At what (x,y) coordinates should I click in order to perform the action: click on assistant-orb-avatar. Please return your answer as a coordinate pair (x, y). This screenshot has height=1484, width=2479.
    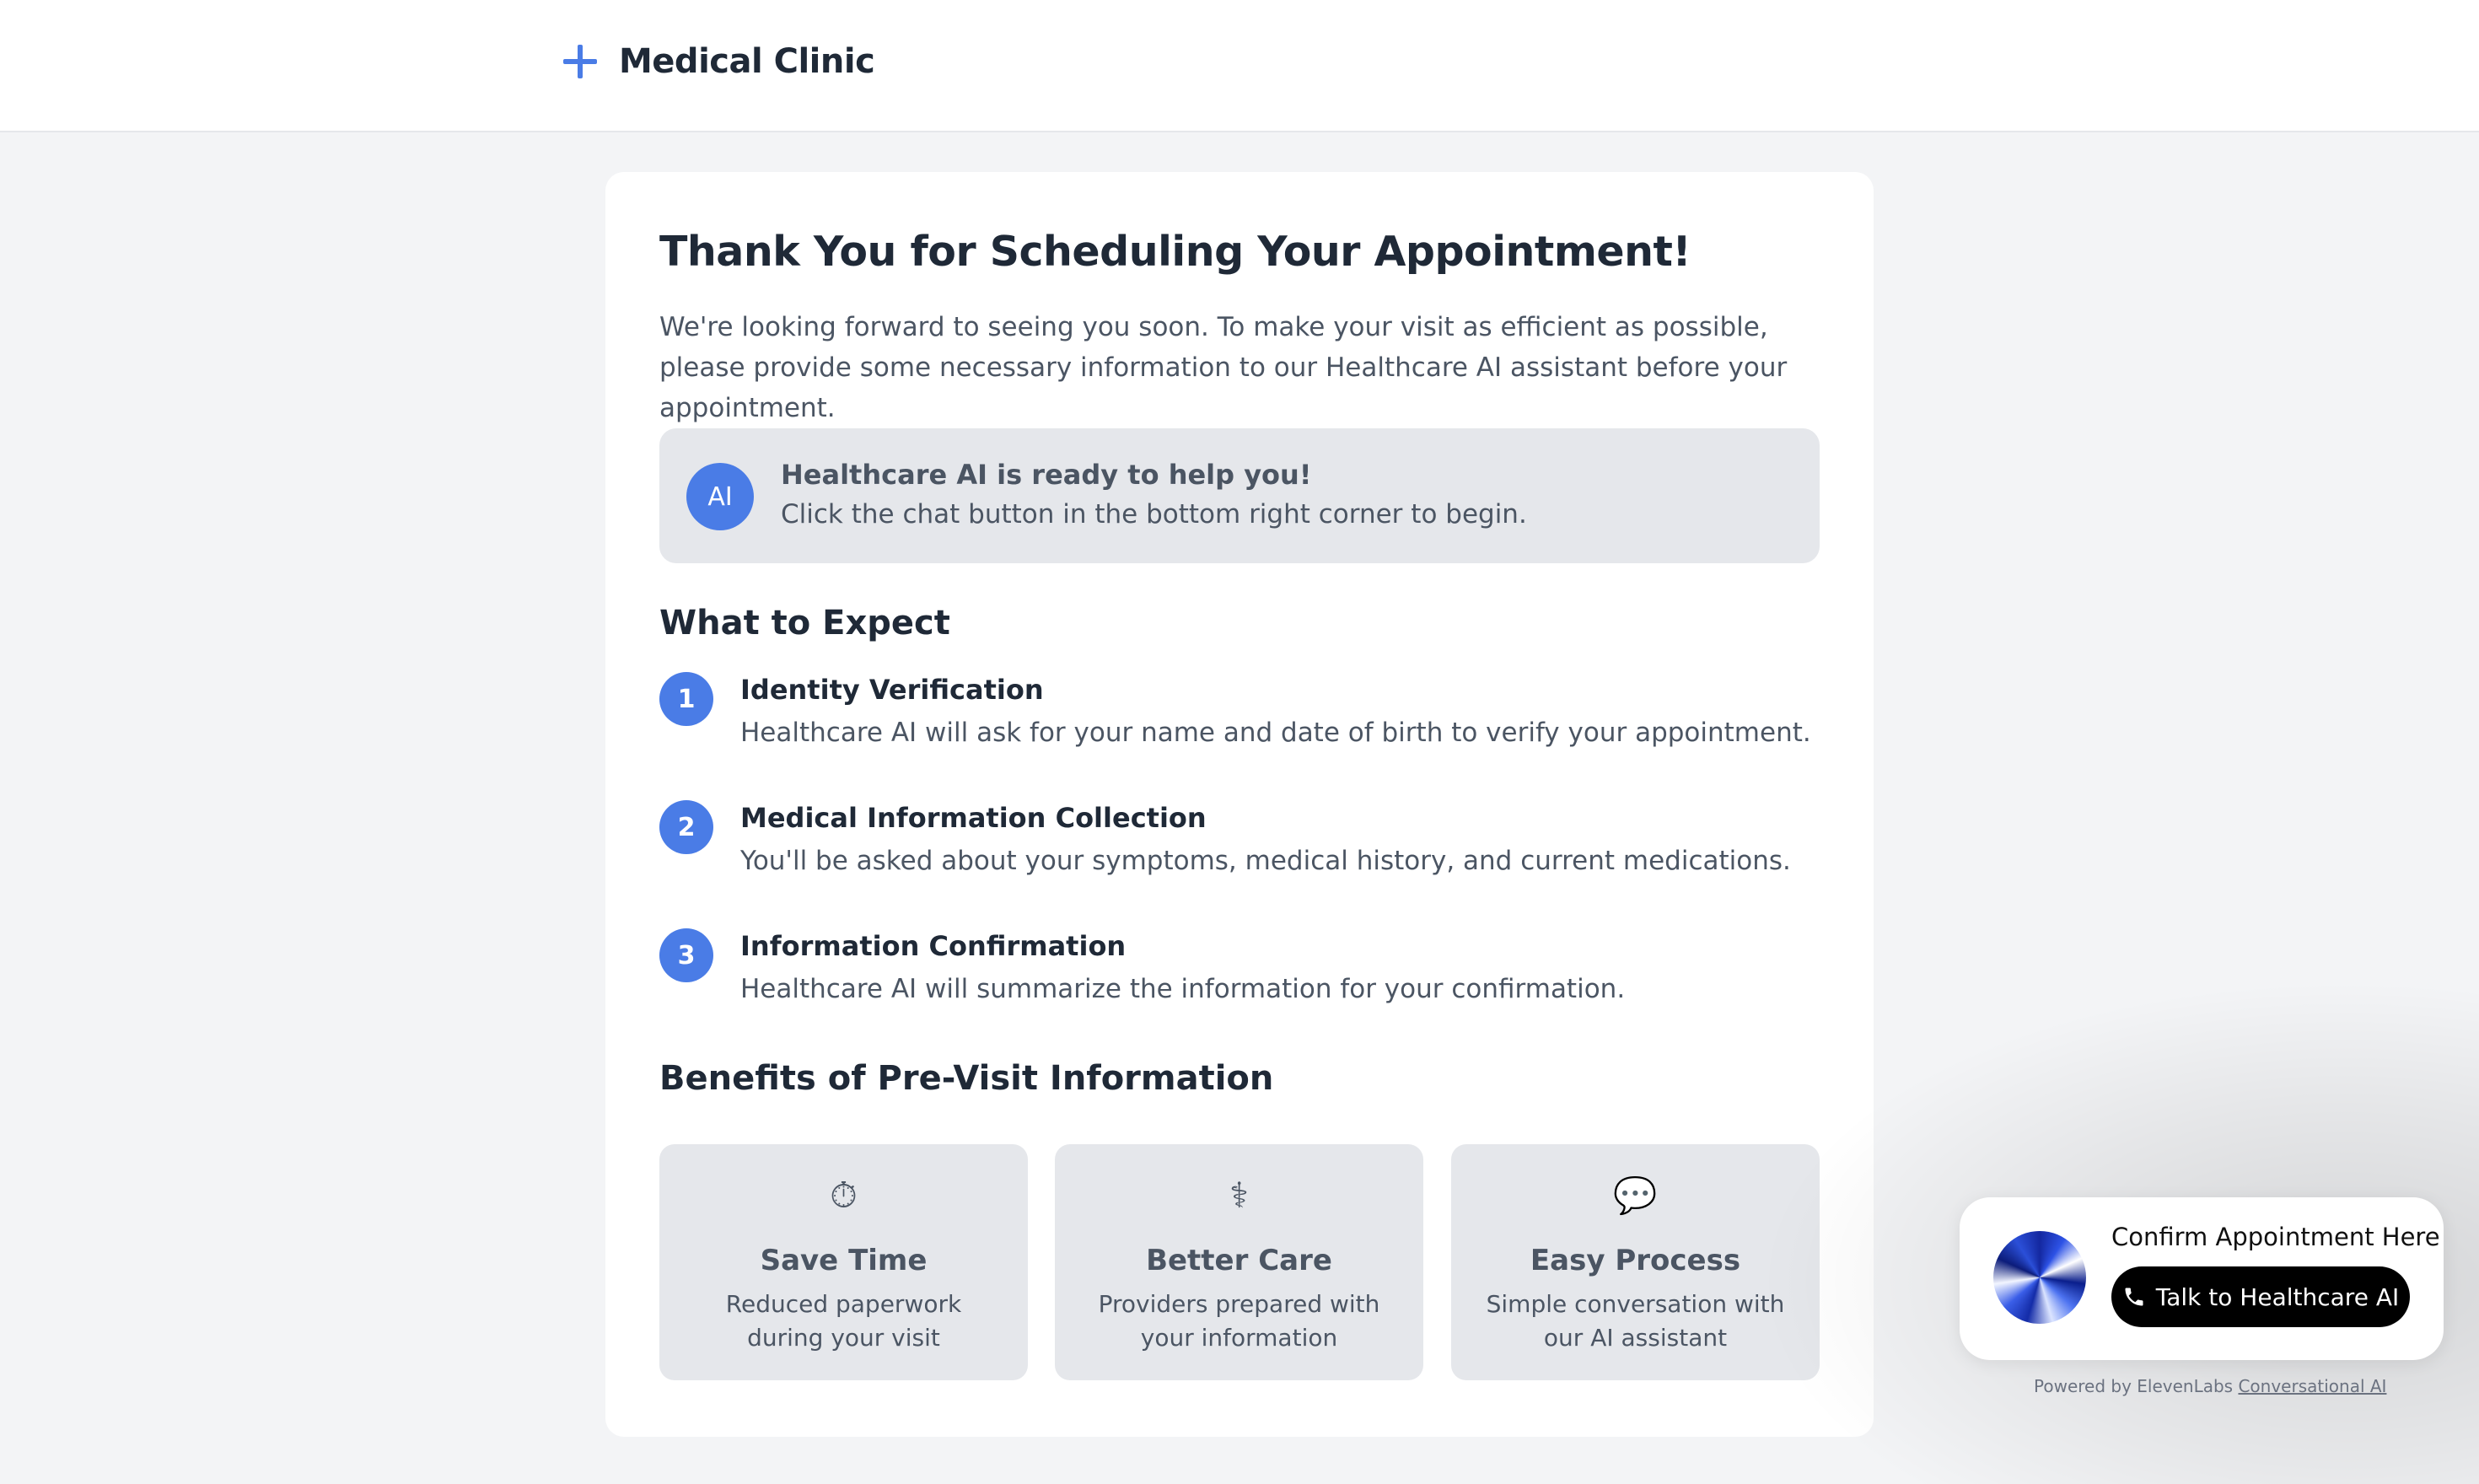
    Looking at the image, I should click on (2039, 1277).